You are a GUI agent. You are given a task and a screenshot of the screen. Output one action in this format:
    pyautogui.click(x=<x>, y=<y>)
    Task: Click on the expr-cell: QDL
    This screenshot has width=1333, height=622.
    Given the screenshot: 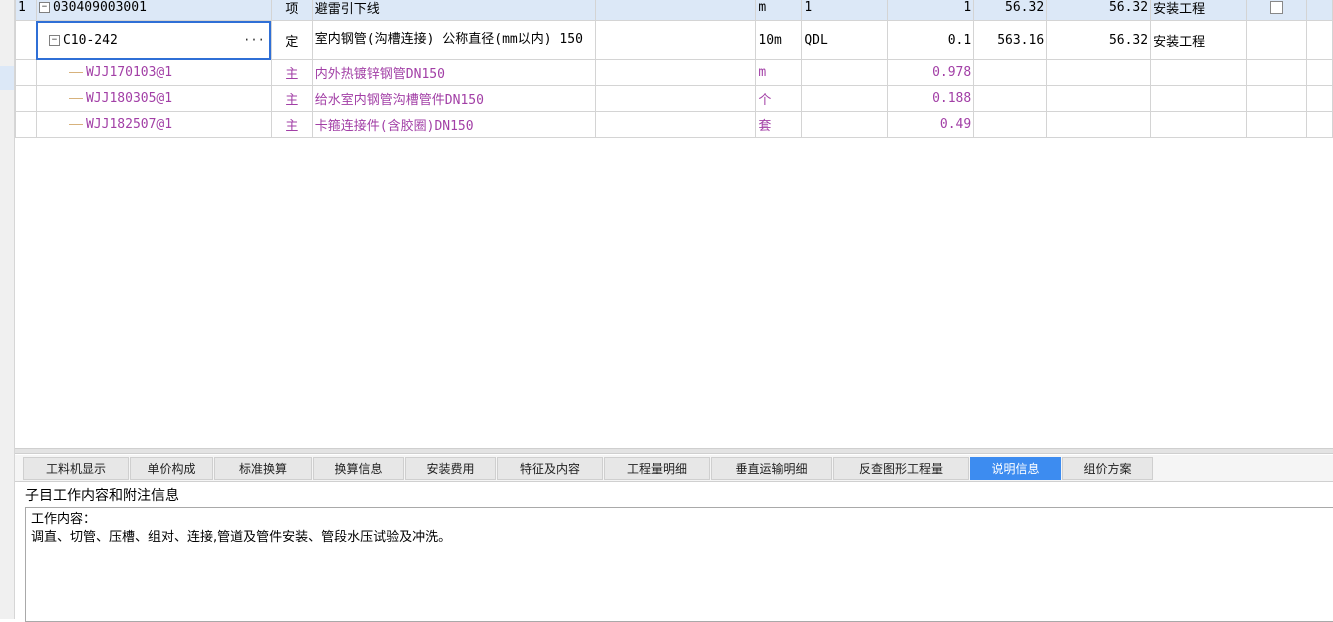 What is the action you would take?
    pyautogui.click(x=845, y=40)
    